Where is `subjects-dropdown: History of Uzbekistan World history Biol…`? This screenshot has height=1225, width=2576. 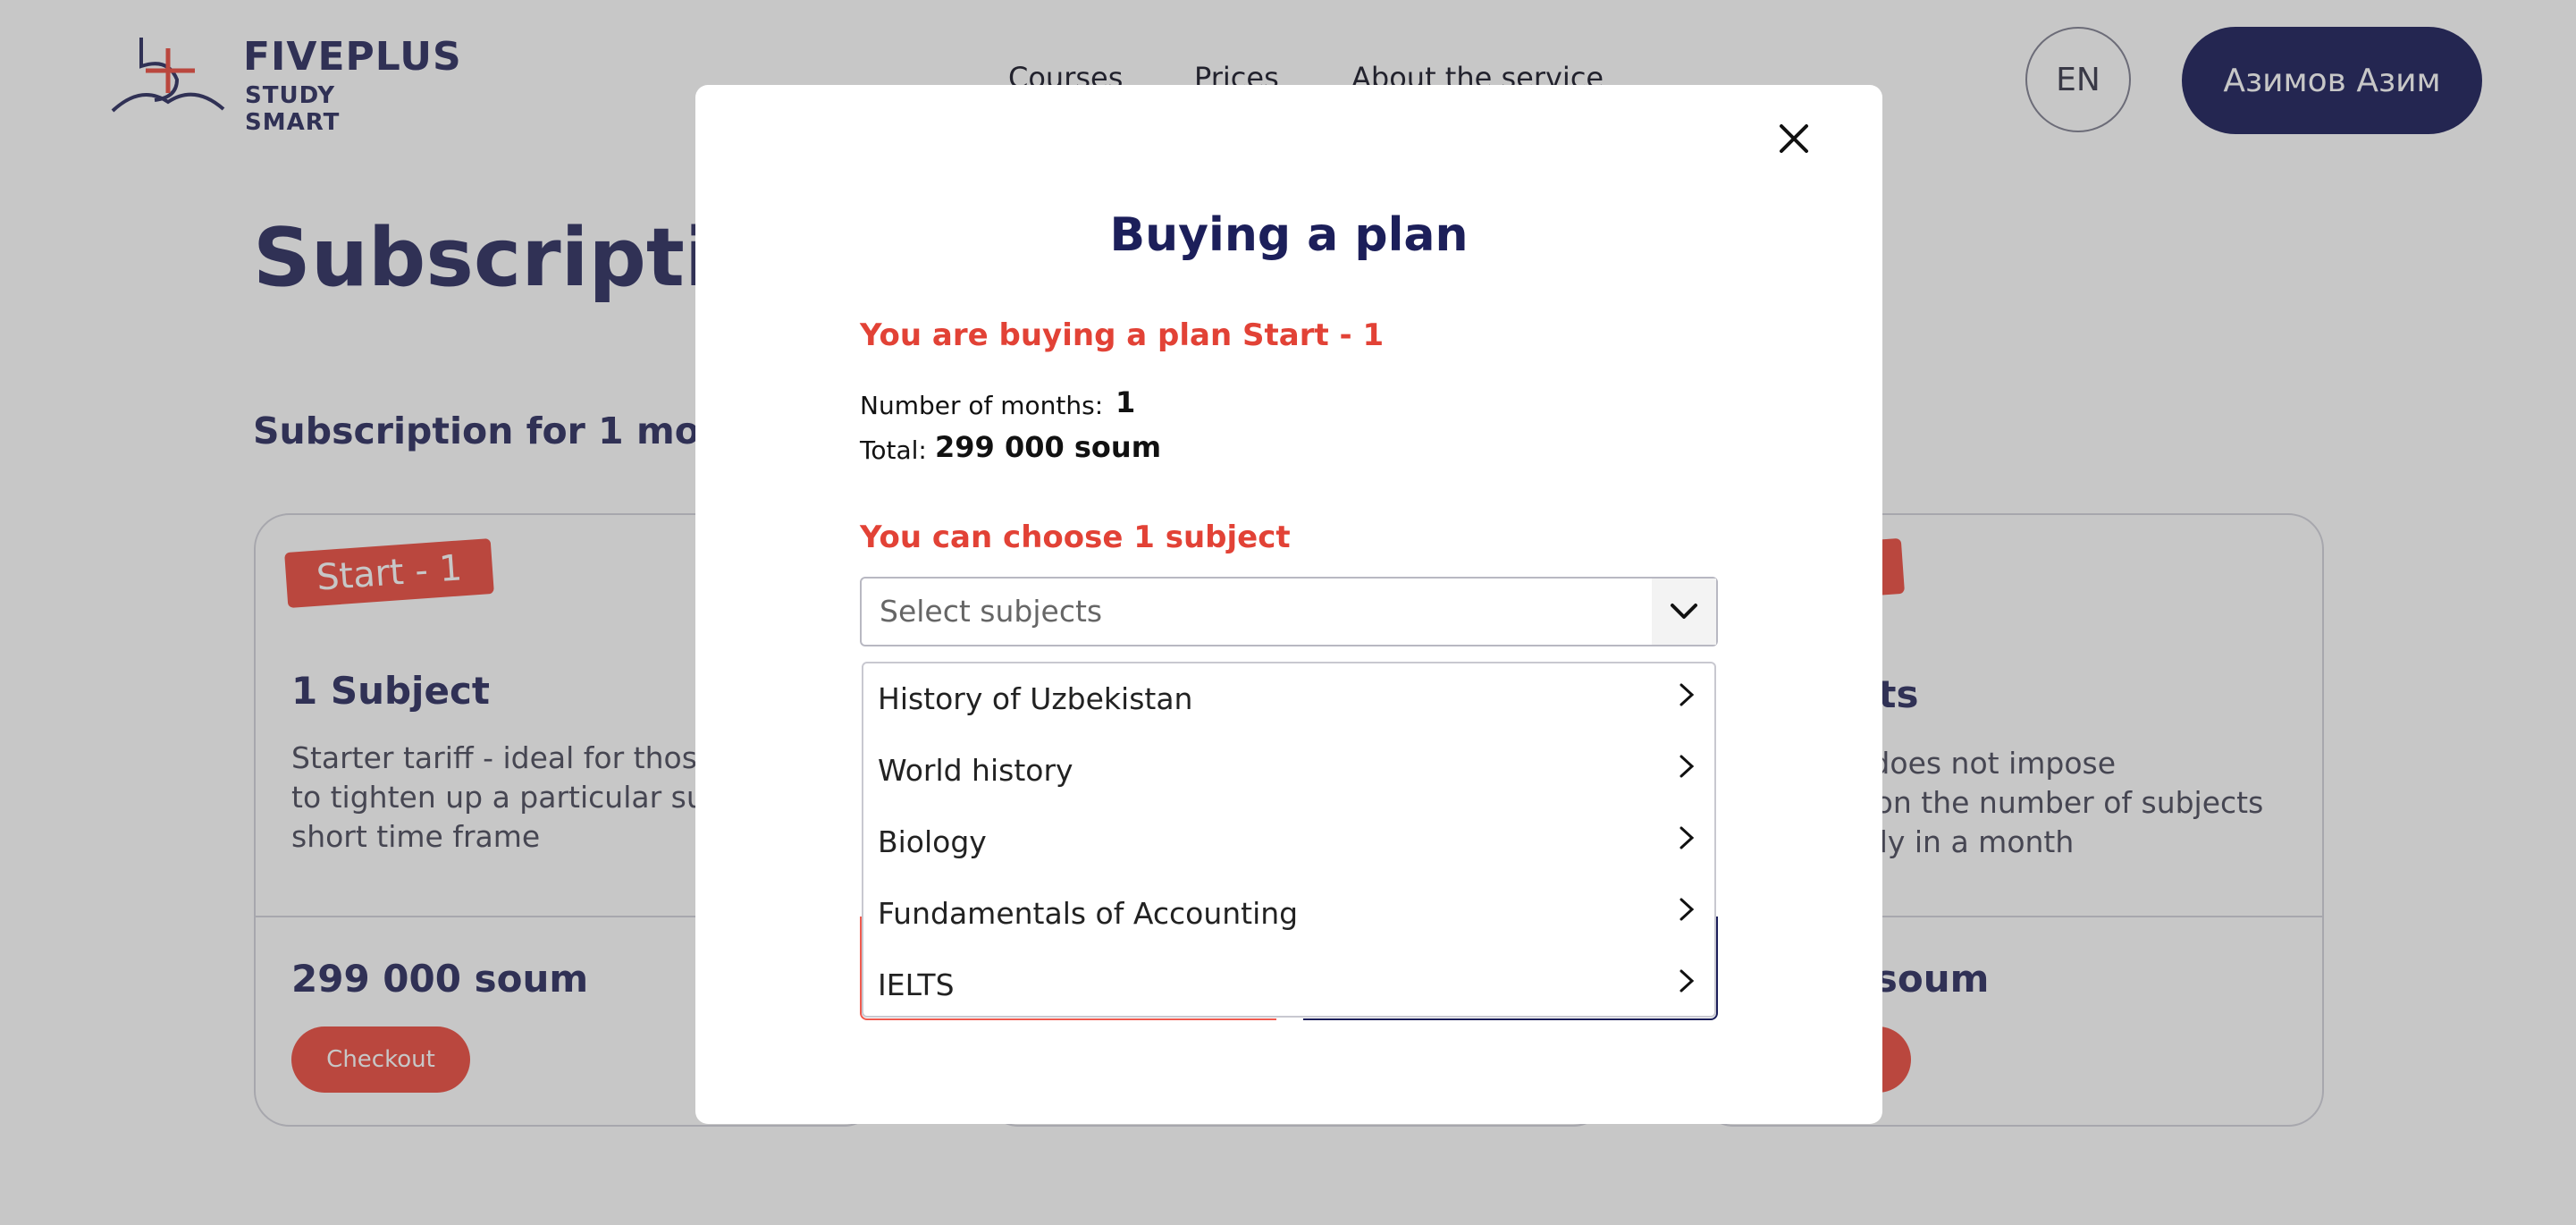 subjects-dropdown: History of Uzbekistan World history Biol… is located at coordinates (1289, 840).